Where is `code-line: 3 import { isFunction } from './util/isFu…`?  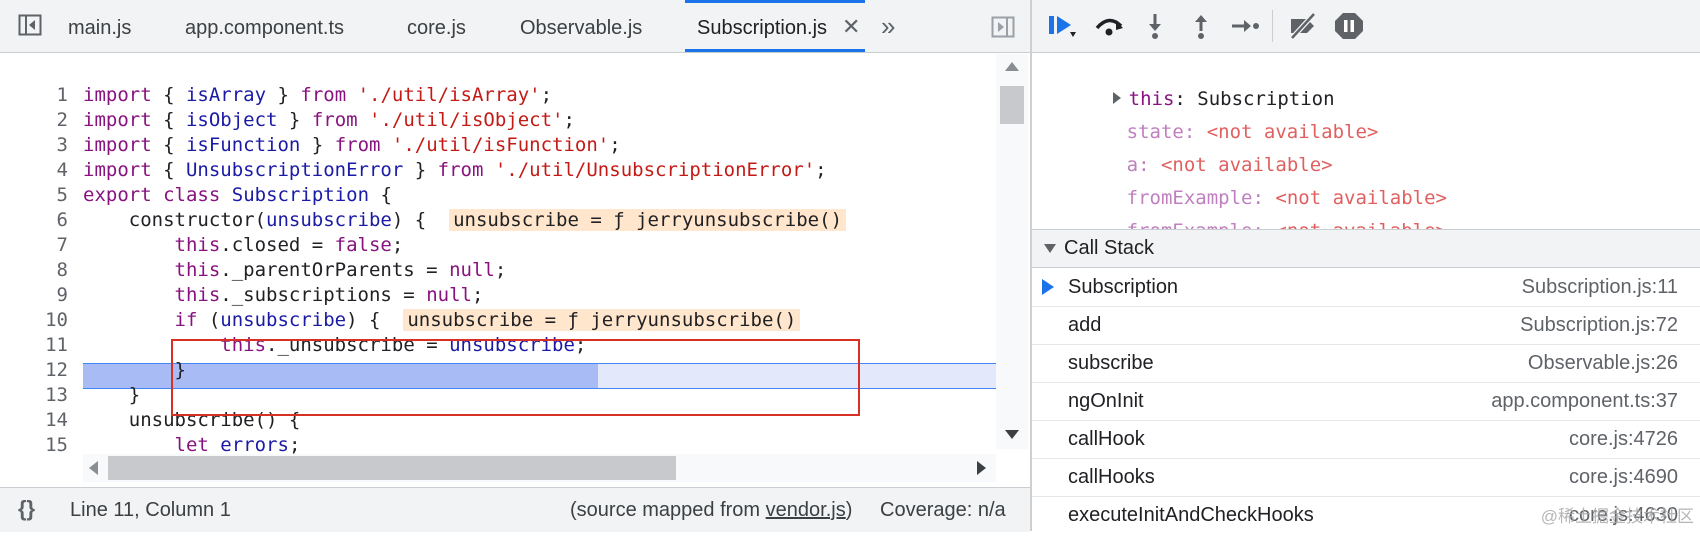
code-line: 3 import { isFunction } from './util/isFu… is located at coordinates (498, 132).